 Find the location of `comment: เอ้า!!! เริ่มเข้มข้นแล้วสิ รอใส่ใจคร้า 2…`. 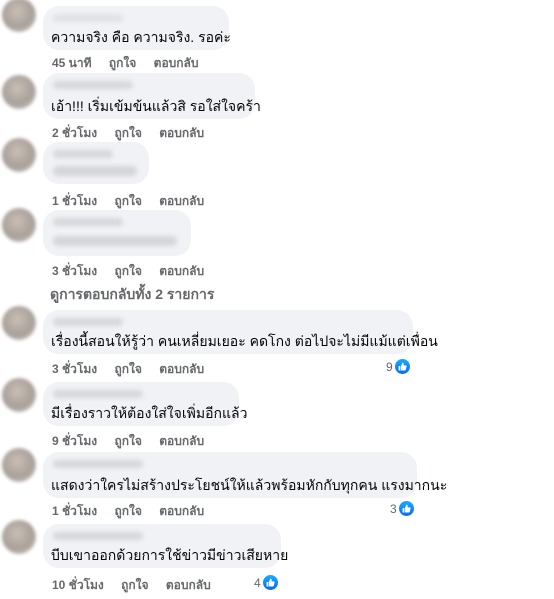

comment: เอ้า!!! เริ่มเข้มข้นแล้วสิ รอใส่ใจคร้า 2… is located at coordinates (277, 105).